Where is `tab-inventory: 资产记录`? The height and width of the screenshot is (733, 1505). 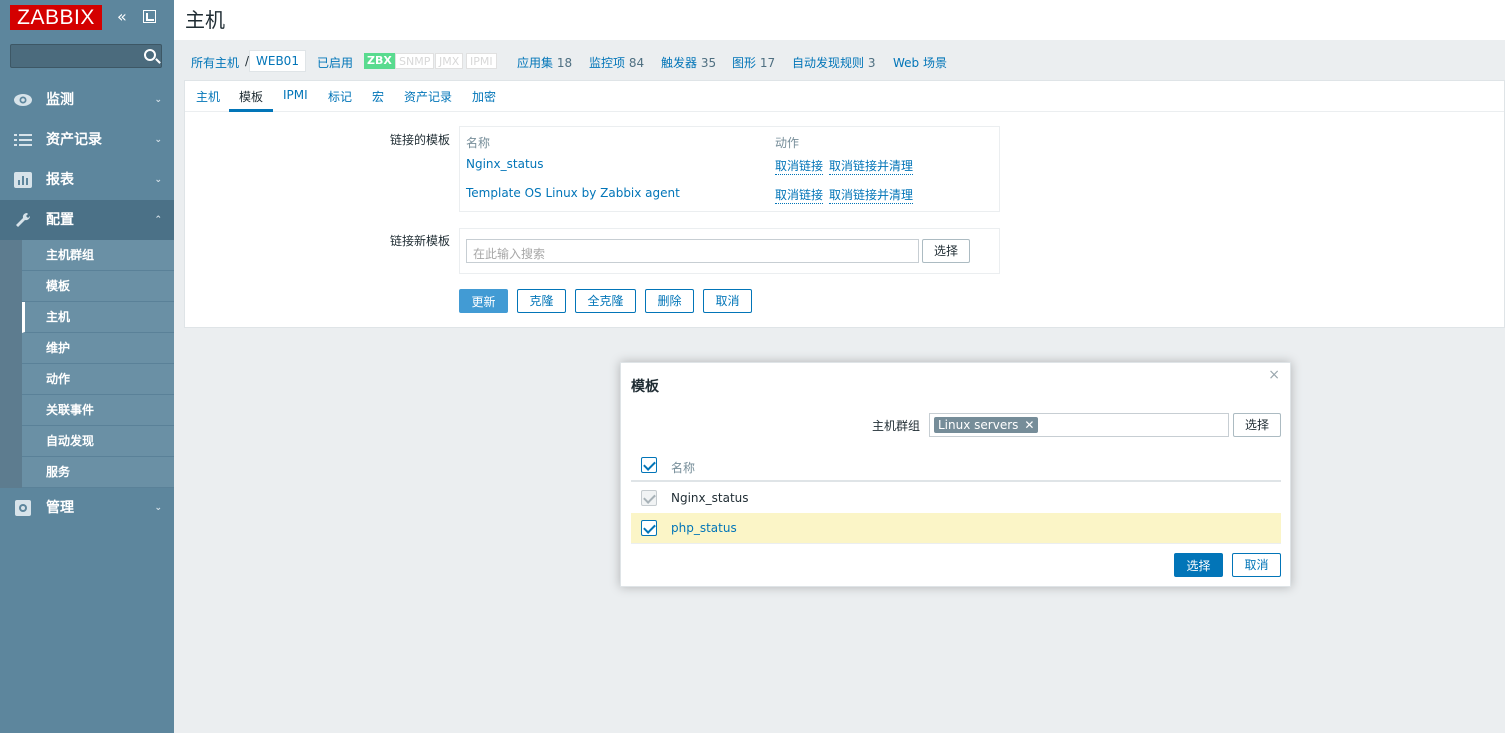 tab-inventory: 资产记录 is located at coordinates (428, 96).